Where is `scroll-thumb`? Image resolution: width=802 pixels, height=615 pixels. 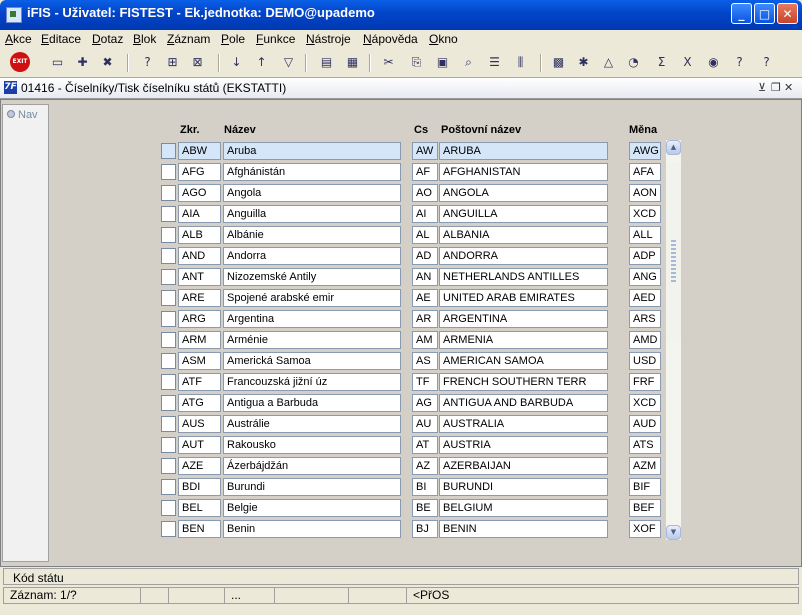
scroll-thumb is located at coordinates (673, 251).